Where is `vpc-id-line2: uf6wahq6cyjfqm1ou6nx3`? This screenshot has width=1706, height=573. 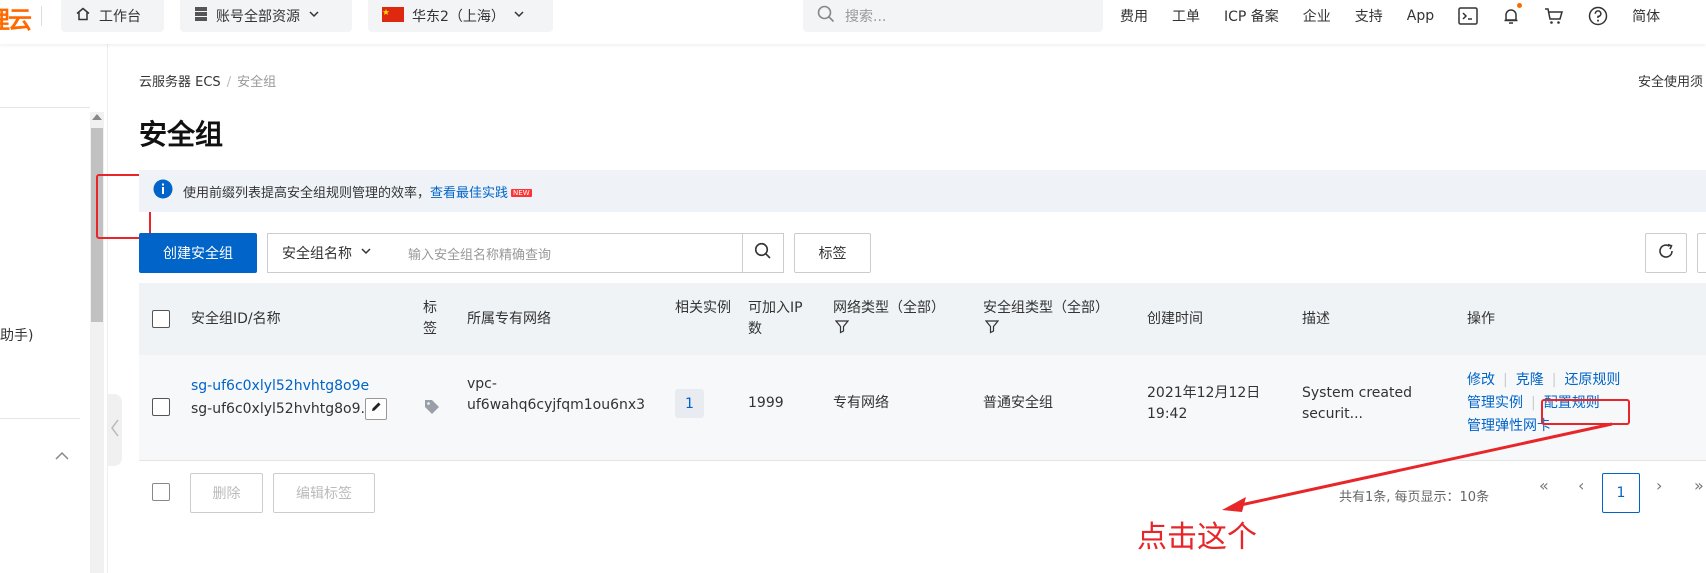
vpc-id-line2: uf6wahq6cyjfqm1ou6nx3 is located at coordinates (556, 405).